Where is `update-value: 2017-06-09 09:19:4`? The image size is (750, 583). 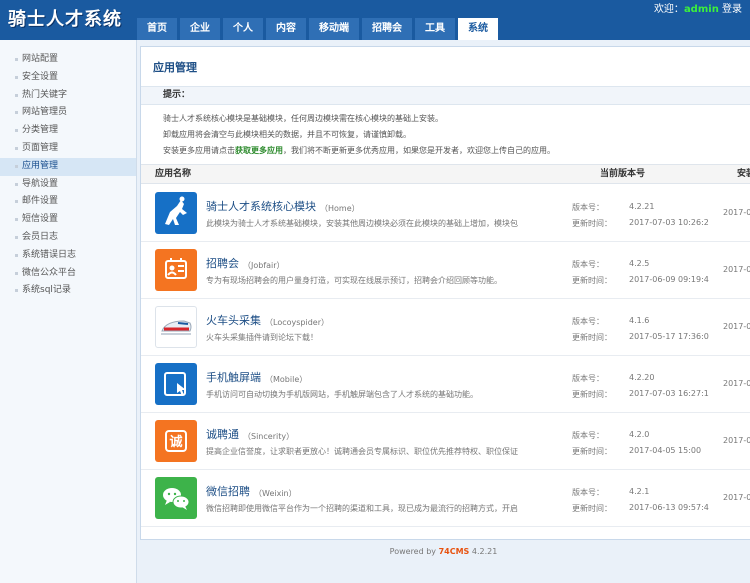 update-value: 2017-06-09 09:19:4 is located at coordinates (669, 279).